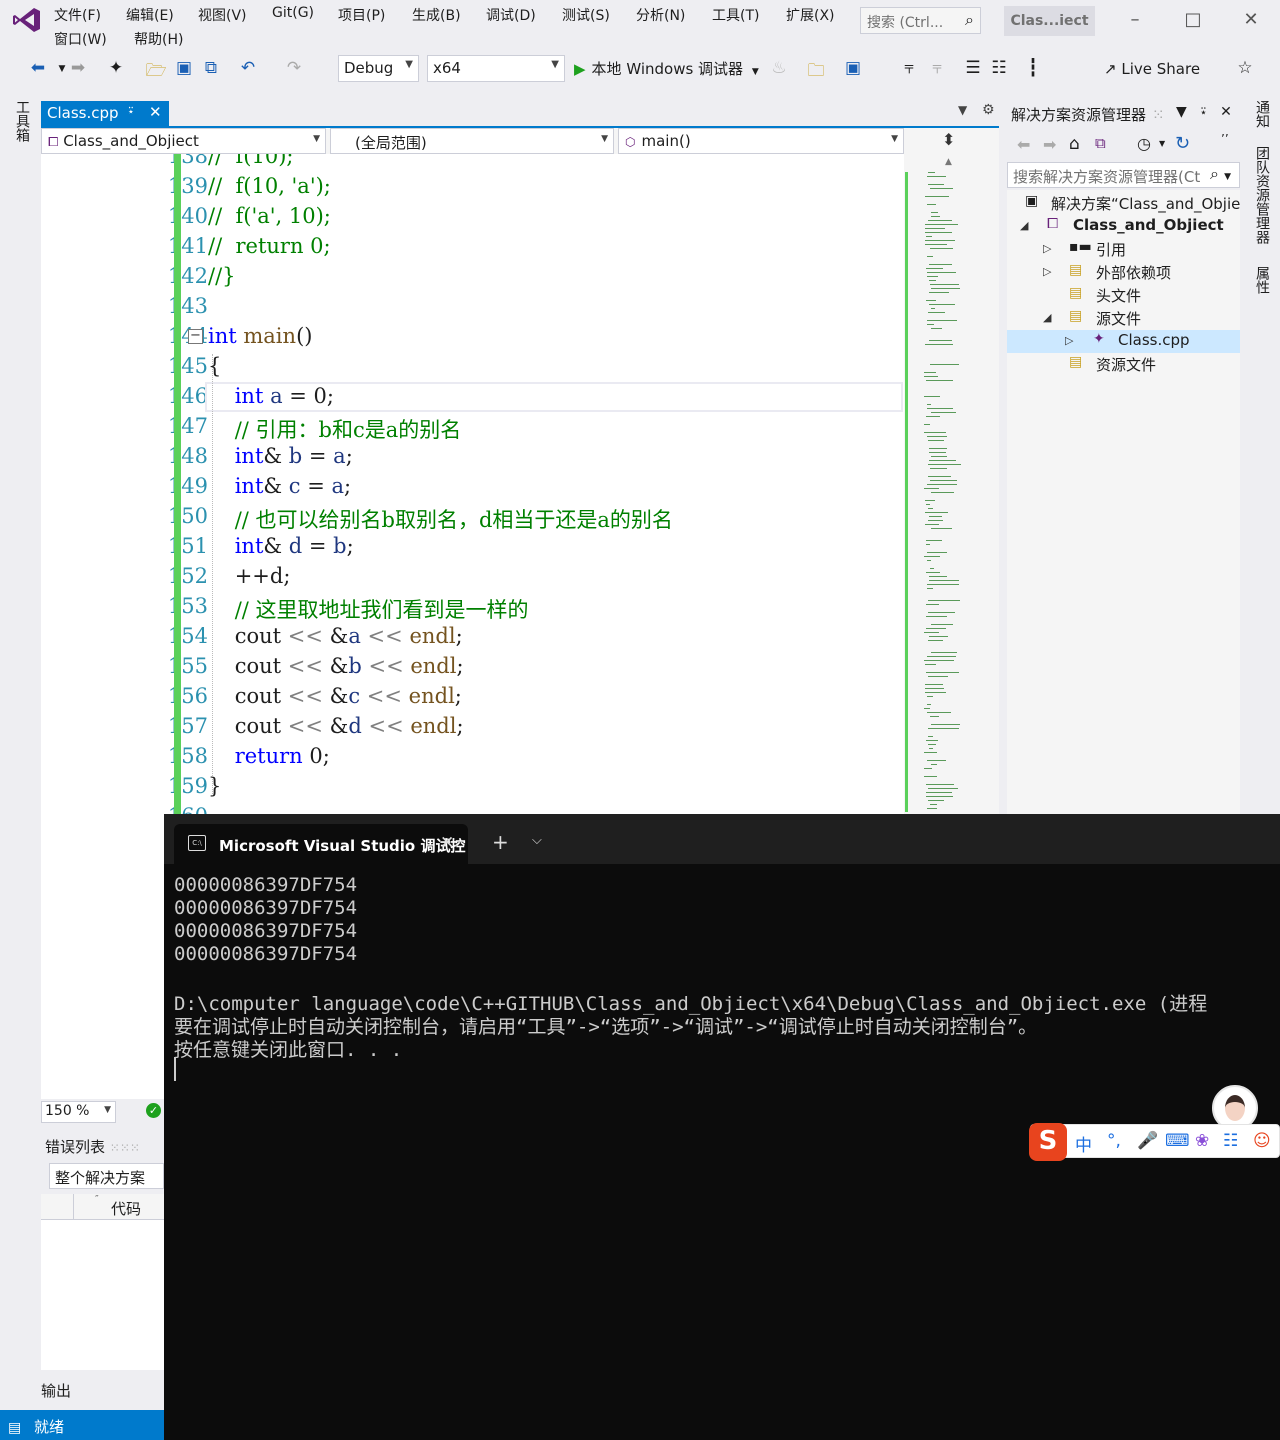  I want to click on open-folder-icon: 🗁, so click(156, 72).